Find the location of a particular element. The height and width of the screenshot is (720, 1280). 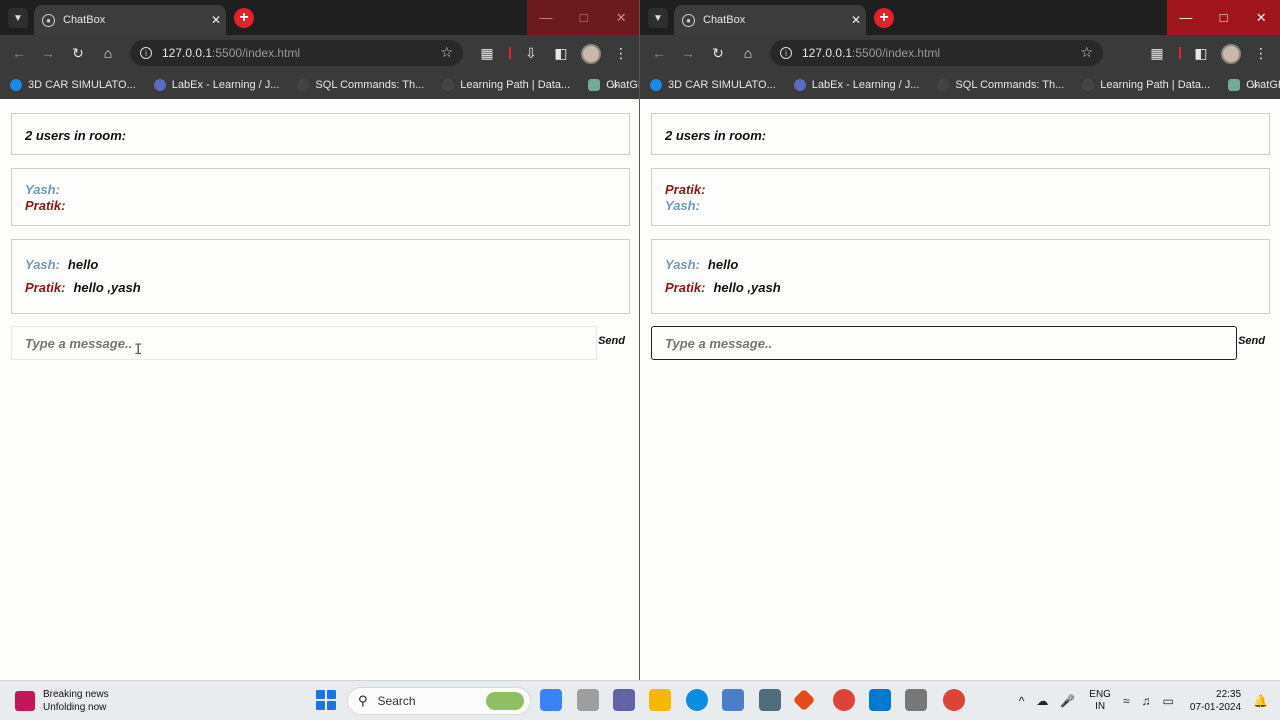

url-path: :5500/index.html is located at coordinates (896, 53).